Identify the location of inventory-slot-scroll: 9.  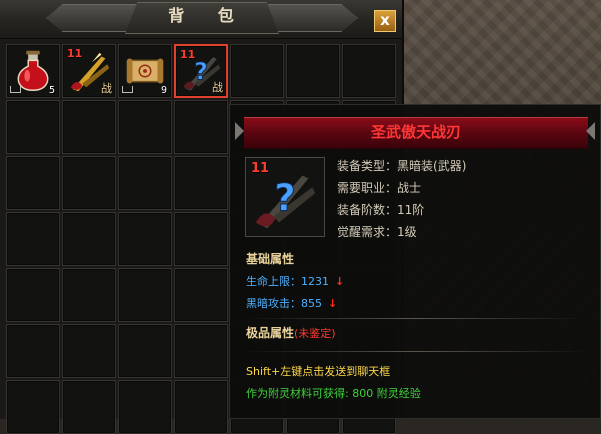
(145, 71).